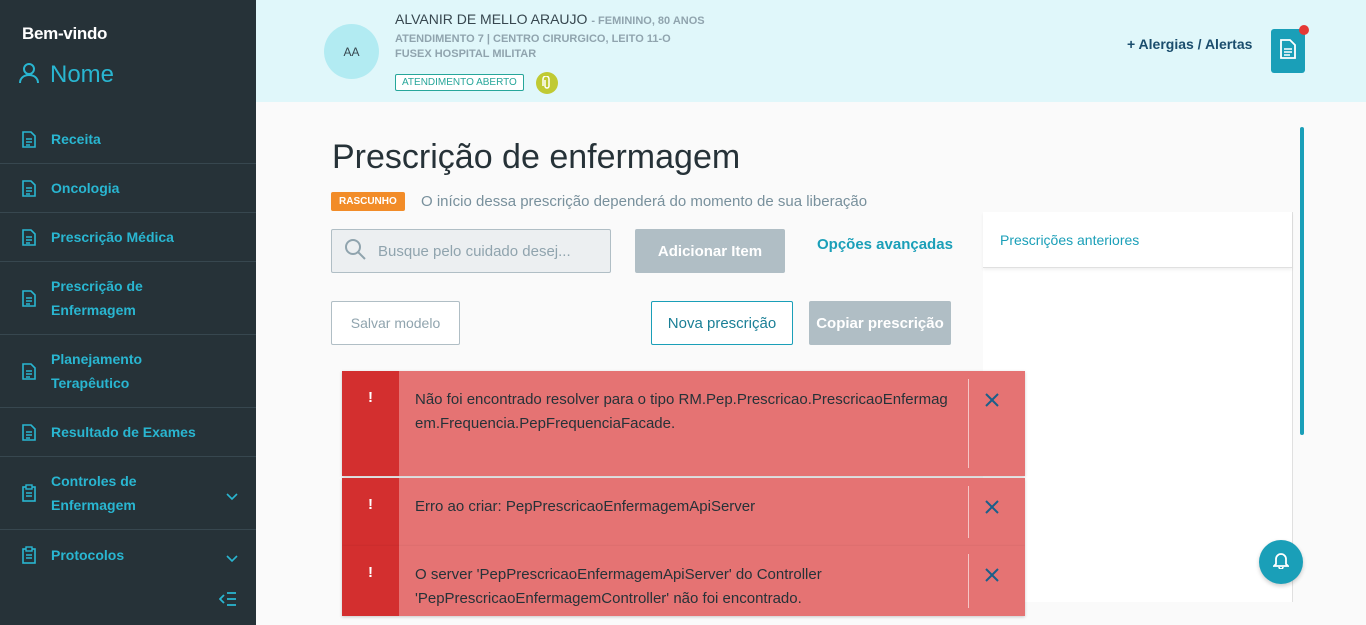 The image size is (1366, 625). I want to click on sidebar-item-label: Prescrição Médica, so click(112, 237).